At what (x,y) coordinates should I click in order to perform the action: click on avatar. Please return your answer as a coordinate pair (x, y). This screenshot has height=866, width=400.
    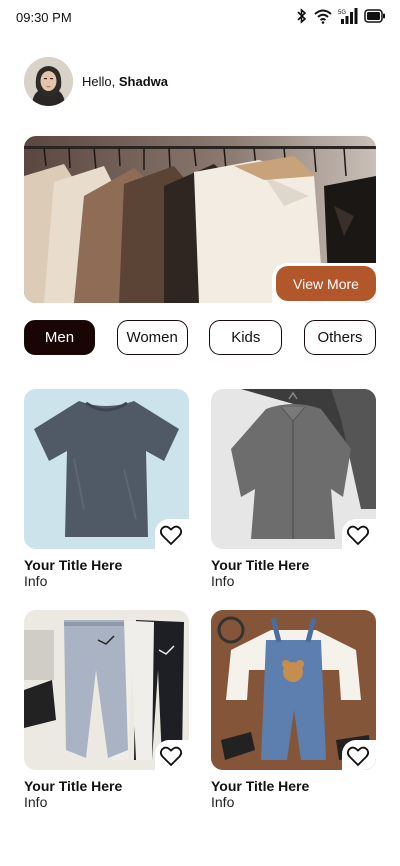
    Looking at the image, I should click on (48, 81).